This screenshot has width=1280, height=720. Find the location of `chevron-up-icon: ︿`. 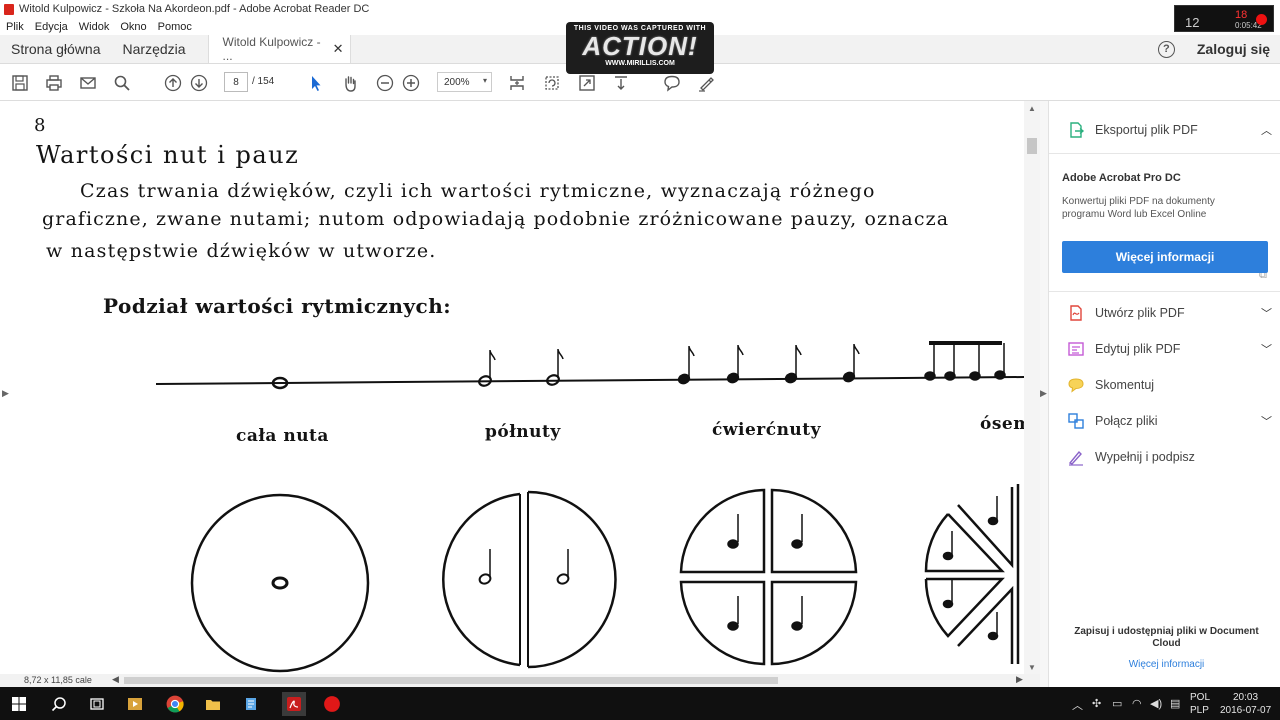

chevron-up-icon: ︿ is located at coordinates (1266, 130).